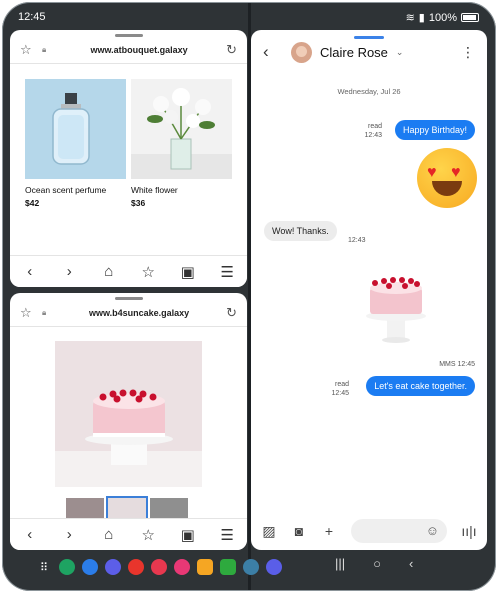 The width and height of the screenshot is (499, 593). I want to click on gallery-icon: ▨, so click(269, 531).